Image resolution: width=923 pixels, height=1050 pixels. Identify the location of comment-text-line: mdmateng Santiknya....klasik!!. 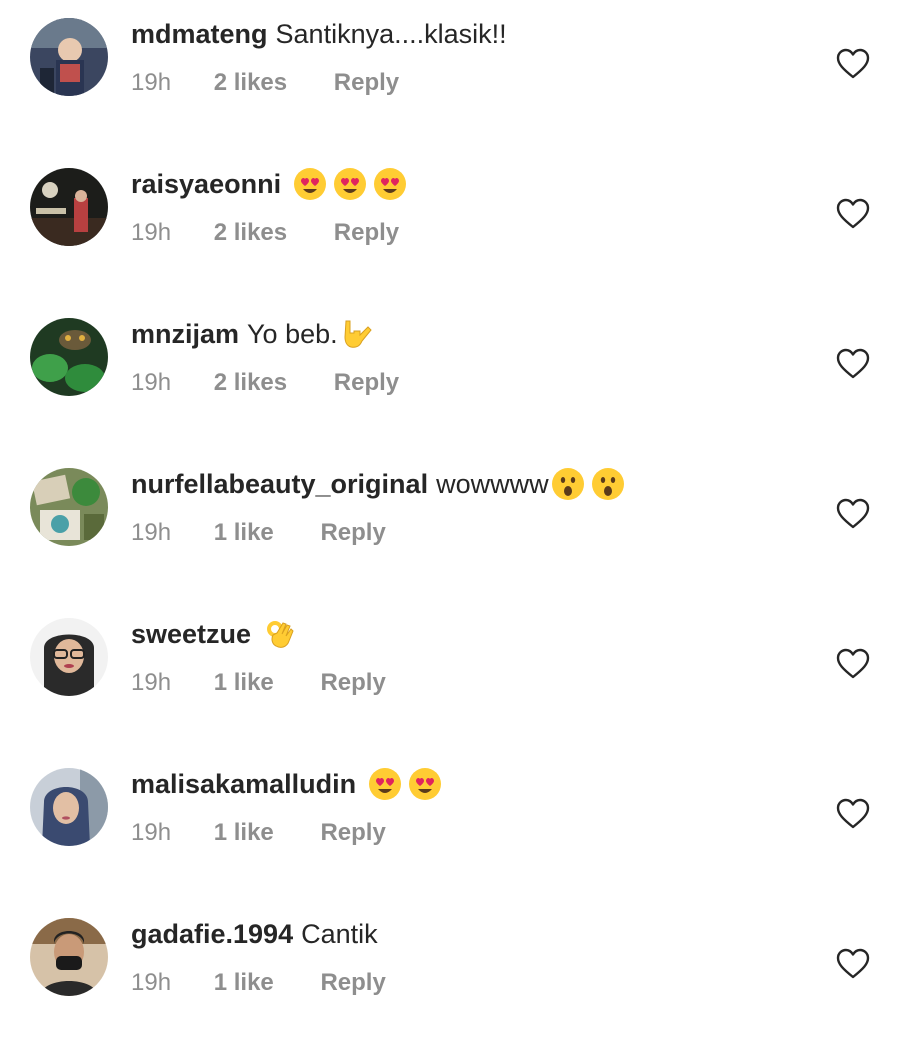
(319, 34).